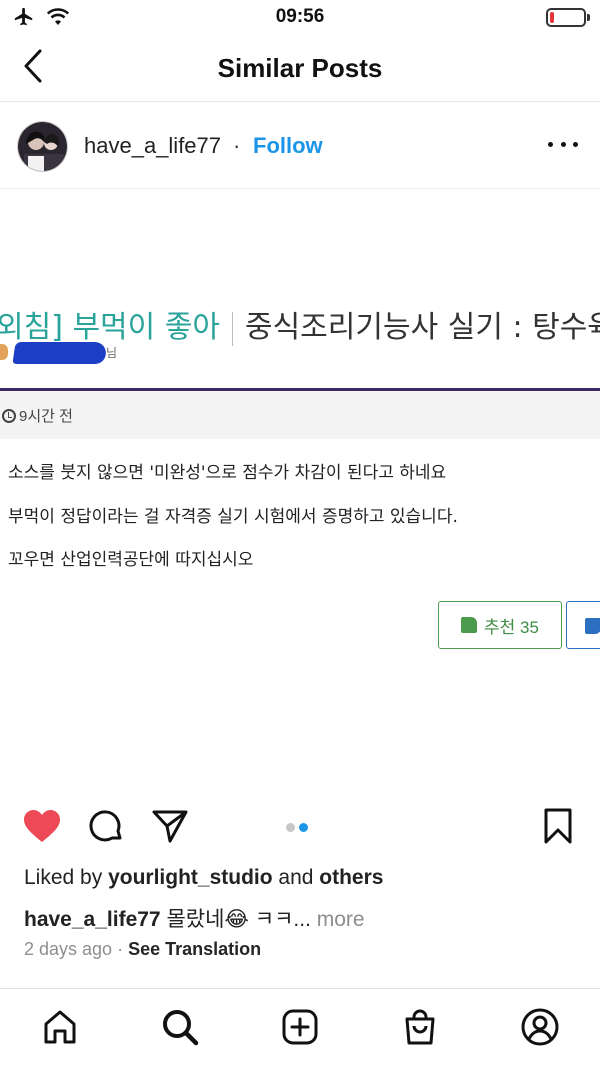 This screenshot has height=1067, width=600. What do you see at coordinates (4, 352) in the screenshot?
I see `author-emoji-icon` at bounding box center [4, 352].